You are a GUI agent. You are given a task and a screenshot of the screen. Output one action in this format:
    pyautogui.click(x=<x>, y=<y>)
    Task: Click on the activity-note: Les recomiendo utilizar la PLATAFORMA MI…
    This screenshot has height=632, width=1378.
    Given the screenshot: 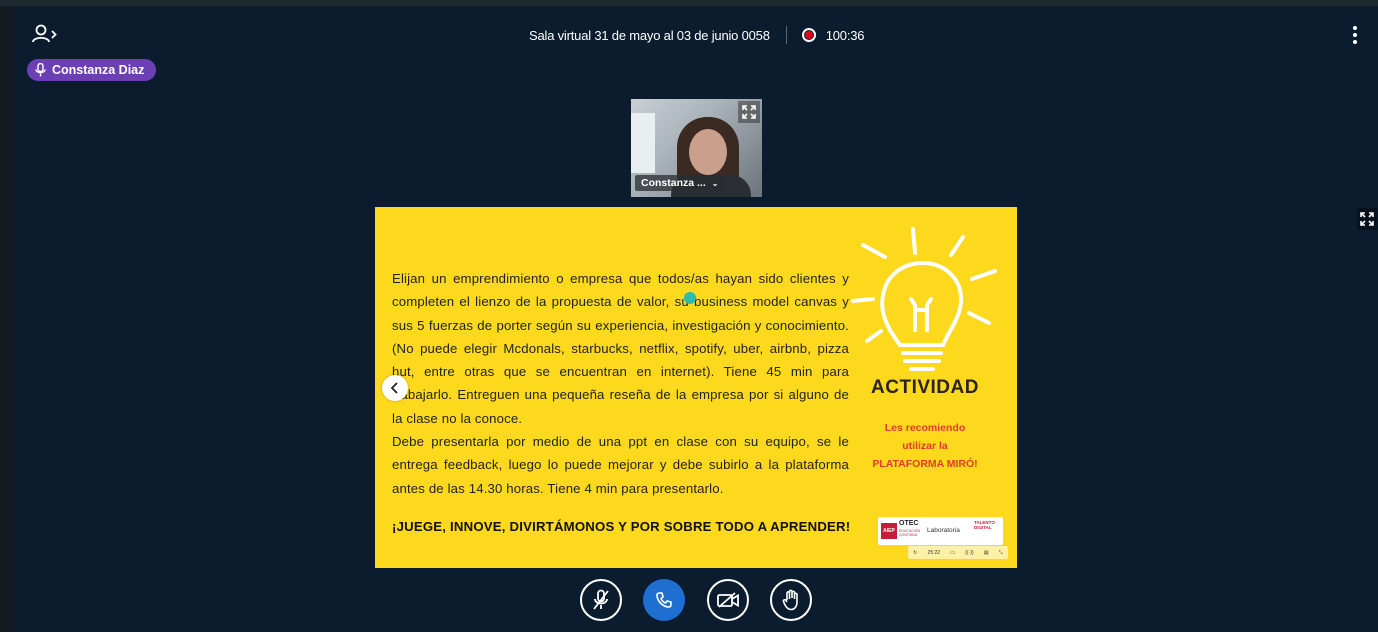 What is the action you would take?
    pyautogui.click(x=925, y=446)
    